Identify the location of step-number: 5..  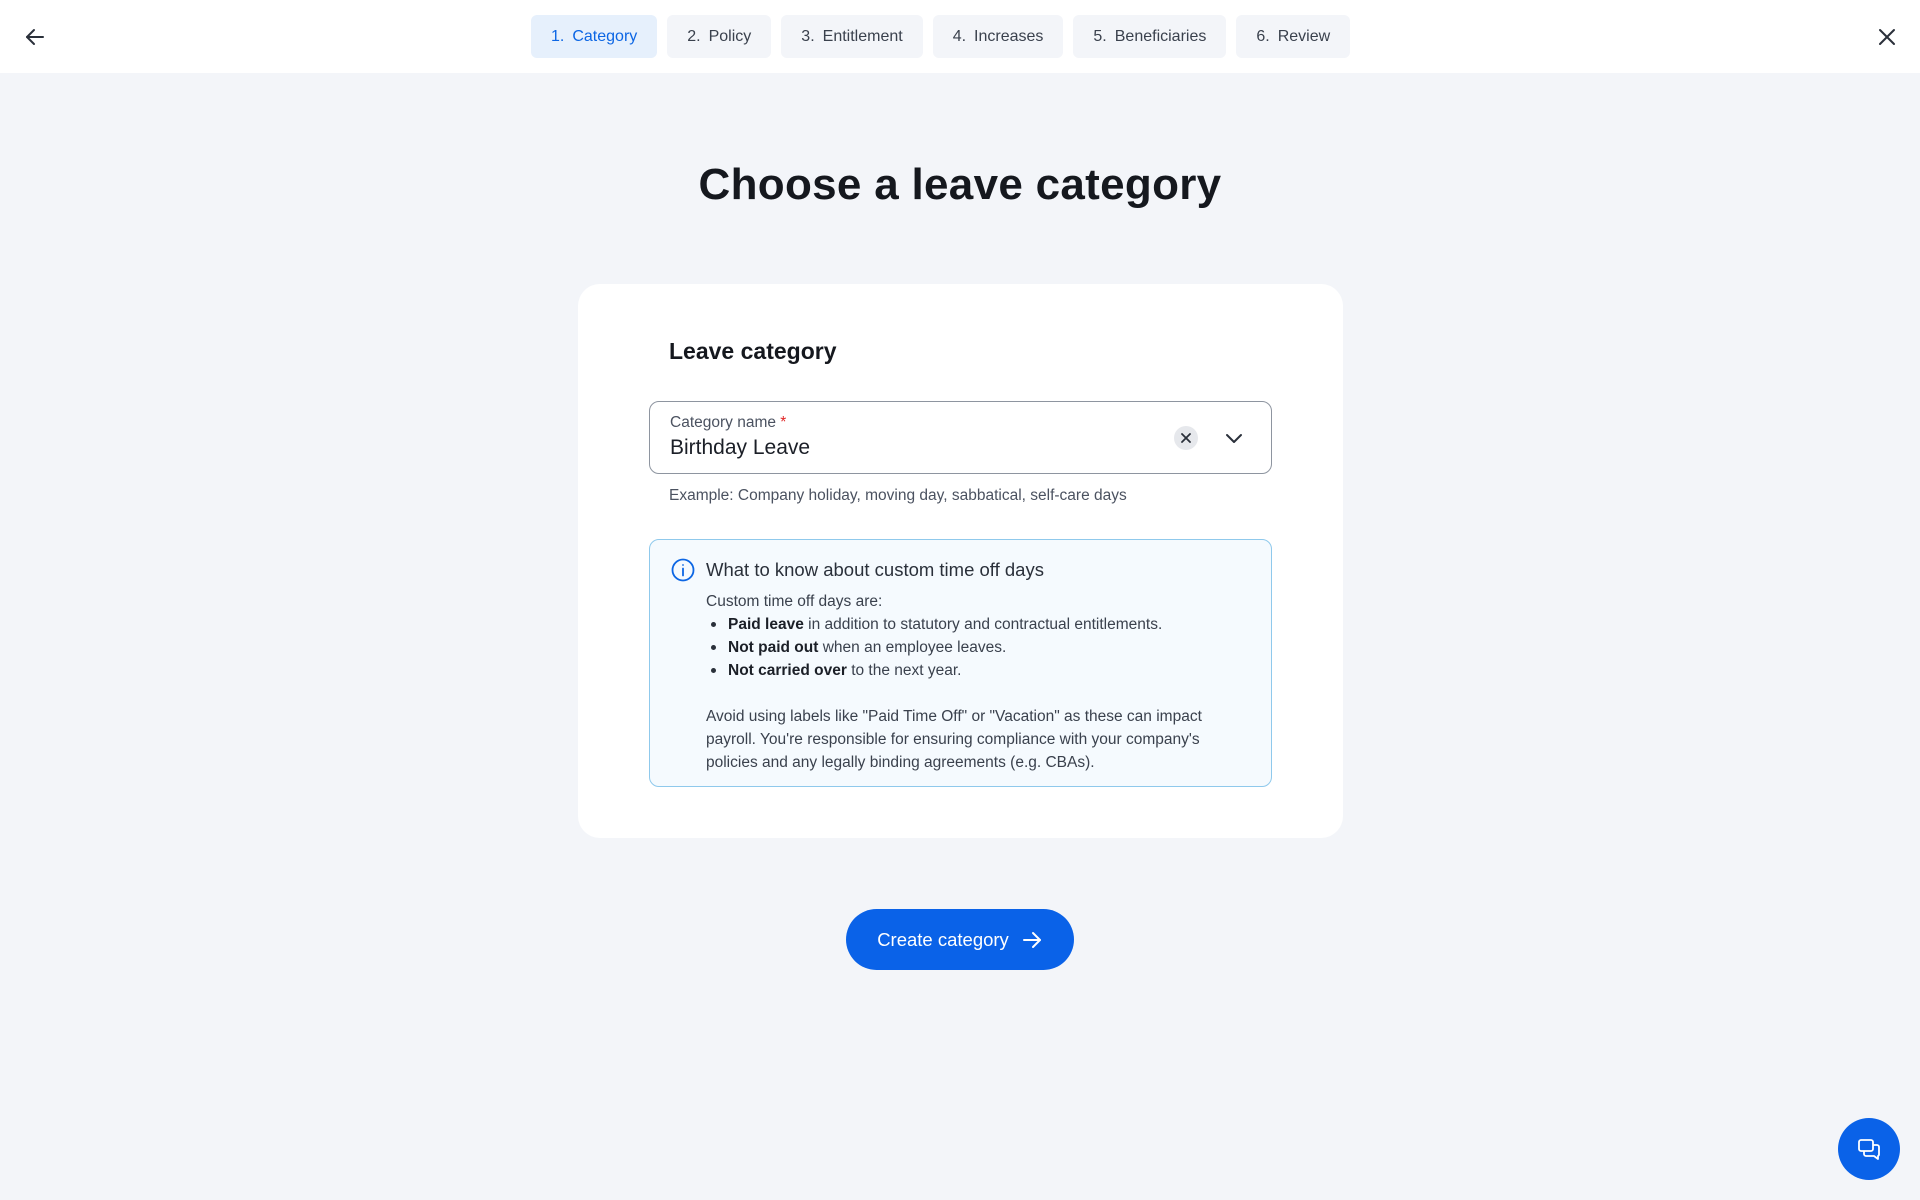
(1100, 36).